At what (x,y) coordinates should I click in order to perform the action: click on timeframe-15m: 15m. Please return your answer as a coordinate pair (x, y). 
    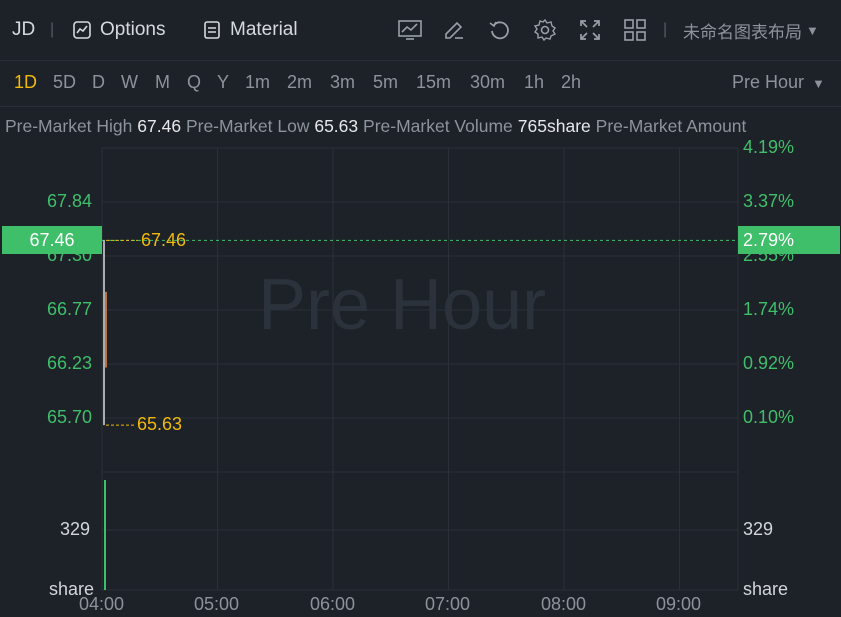
    Looking at the image, I should click on (433, 82).